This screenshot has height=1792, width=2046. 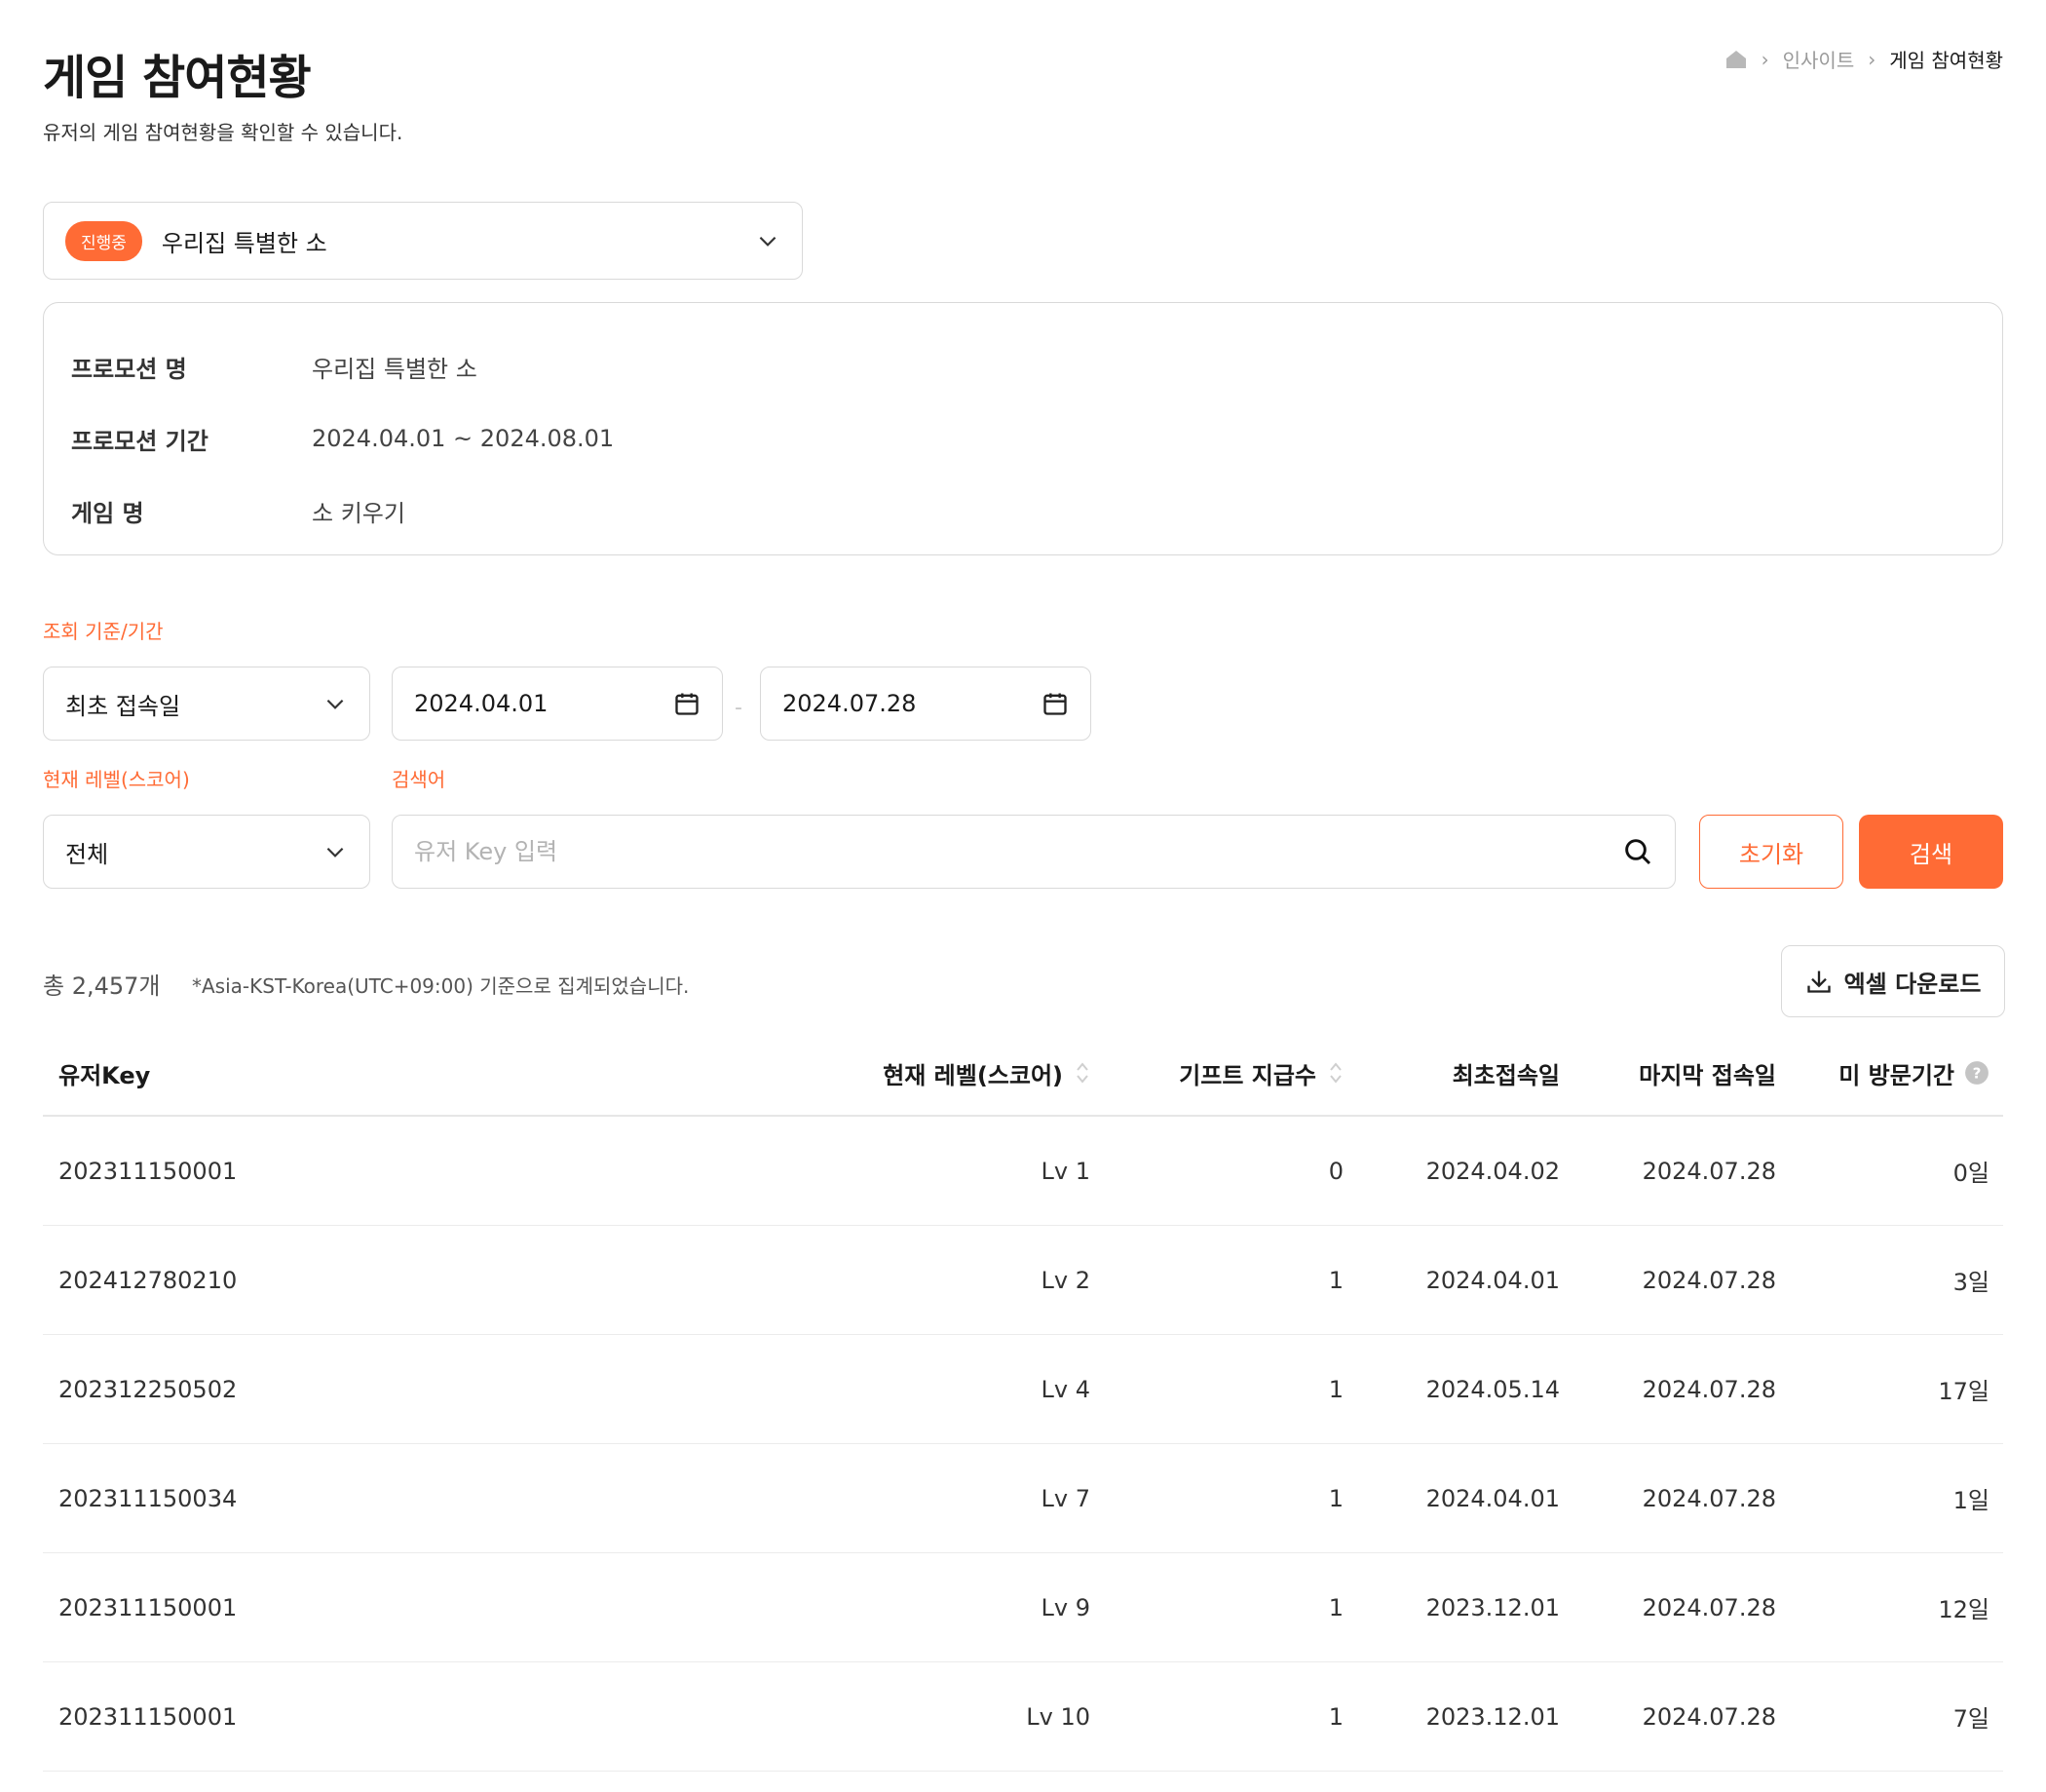 I want to click on promotion-select: 진행중 우리집 특별한 소, so click(x=423, y=241).